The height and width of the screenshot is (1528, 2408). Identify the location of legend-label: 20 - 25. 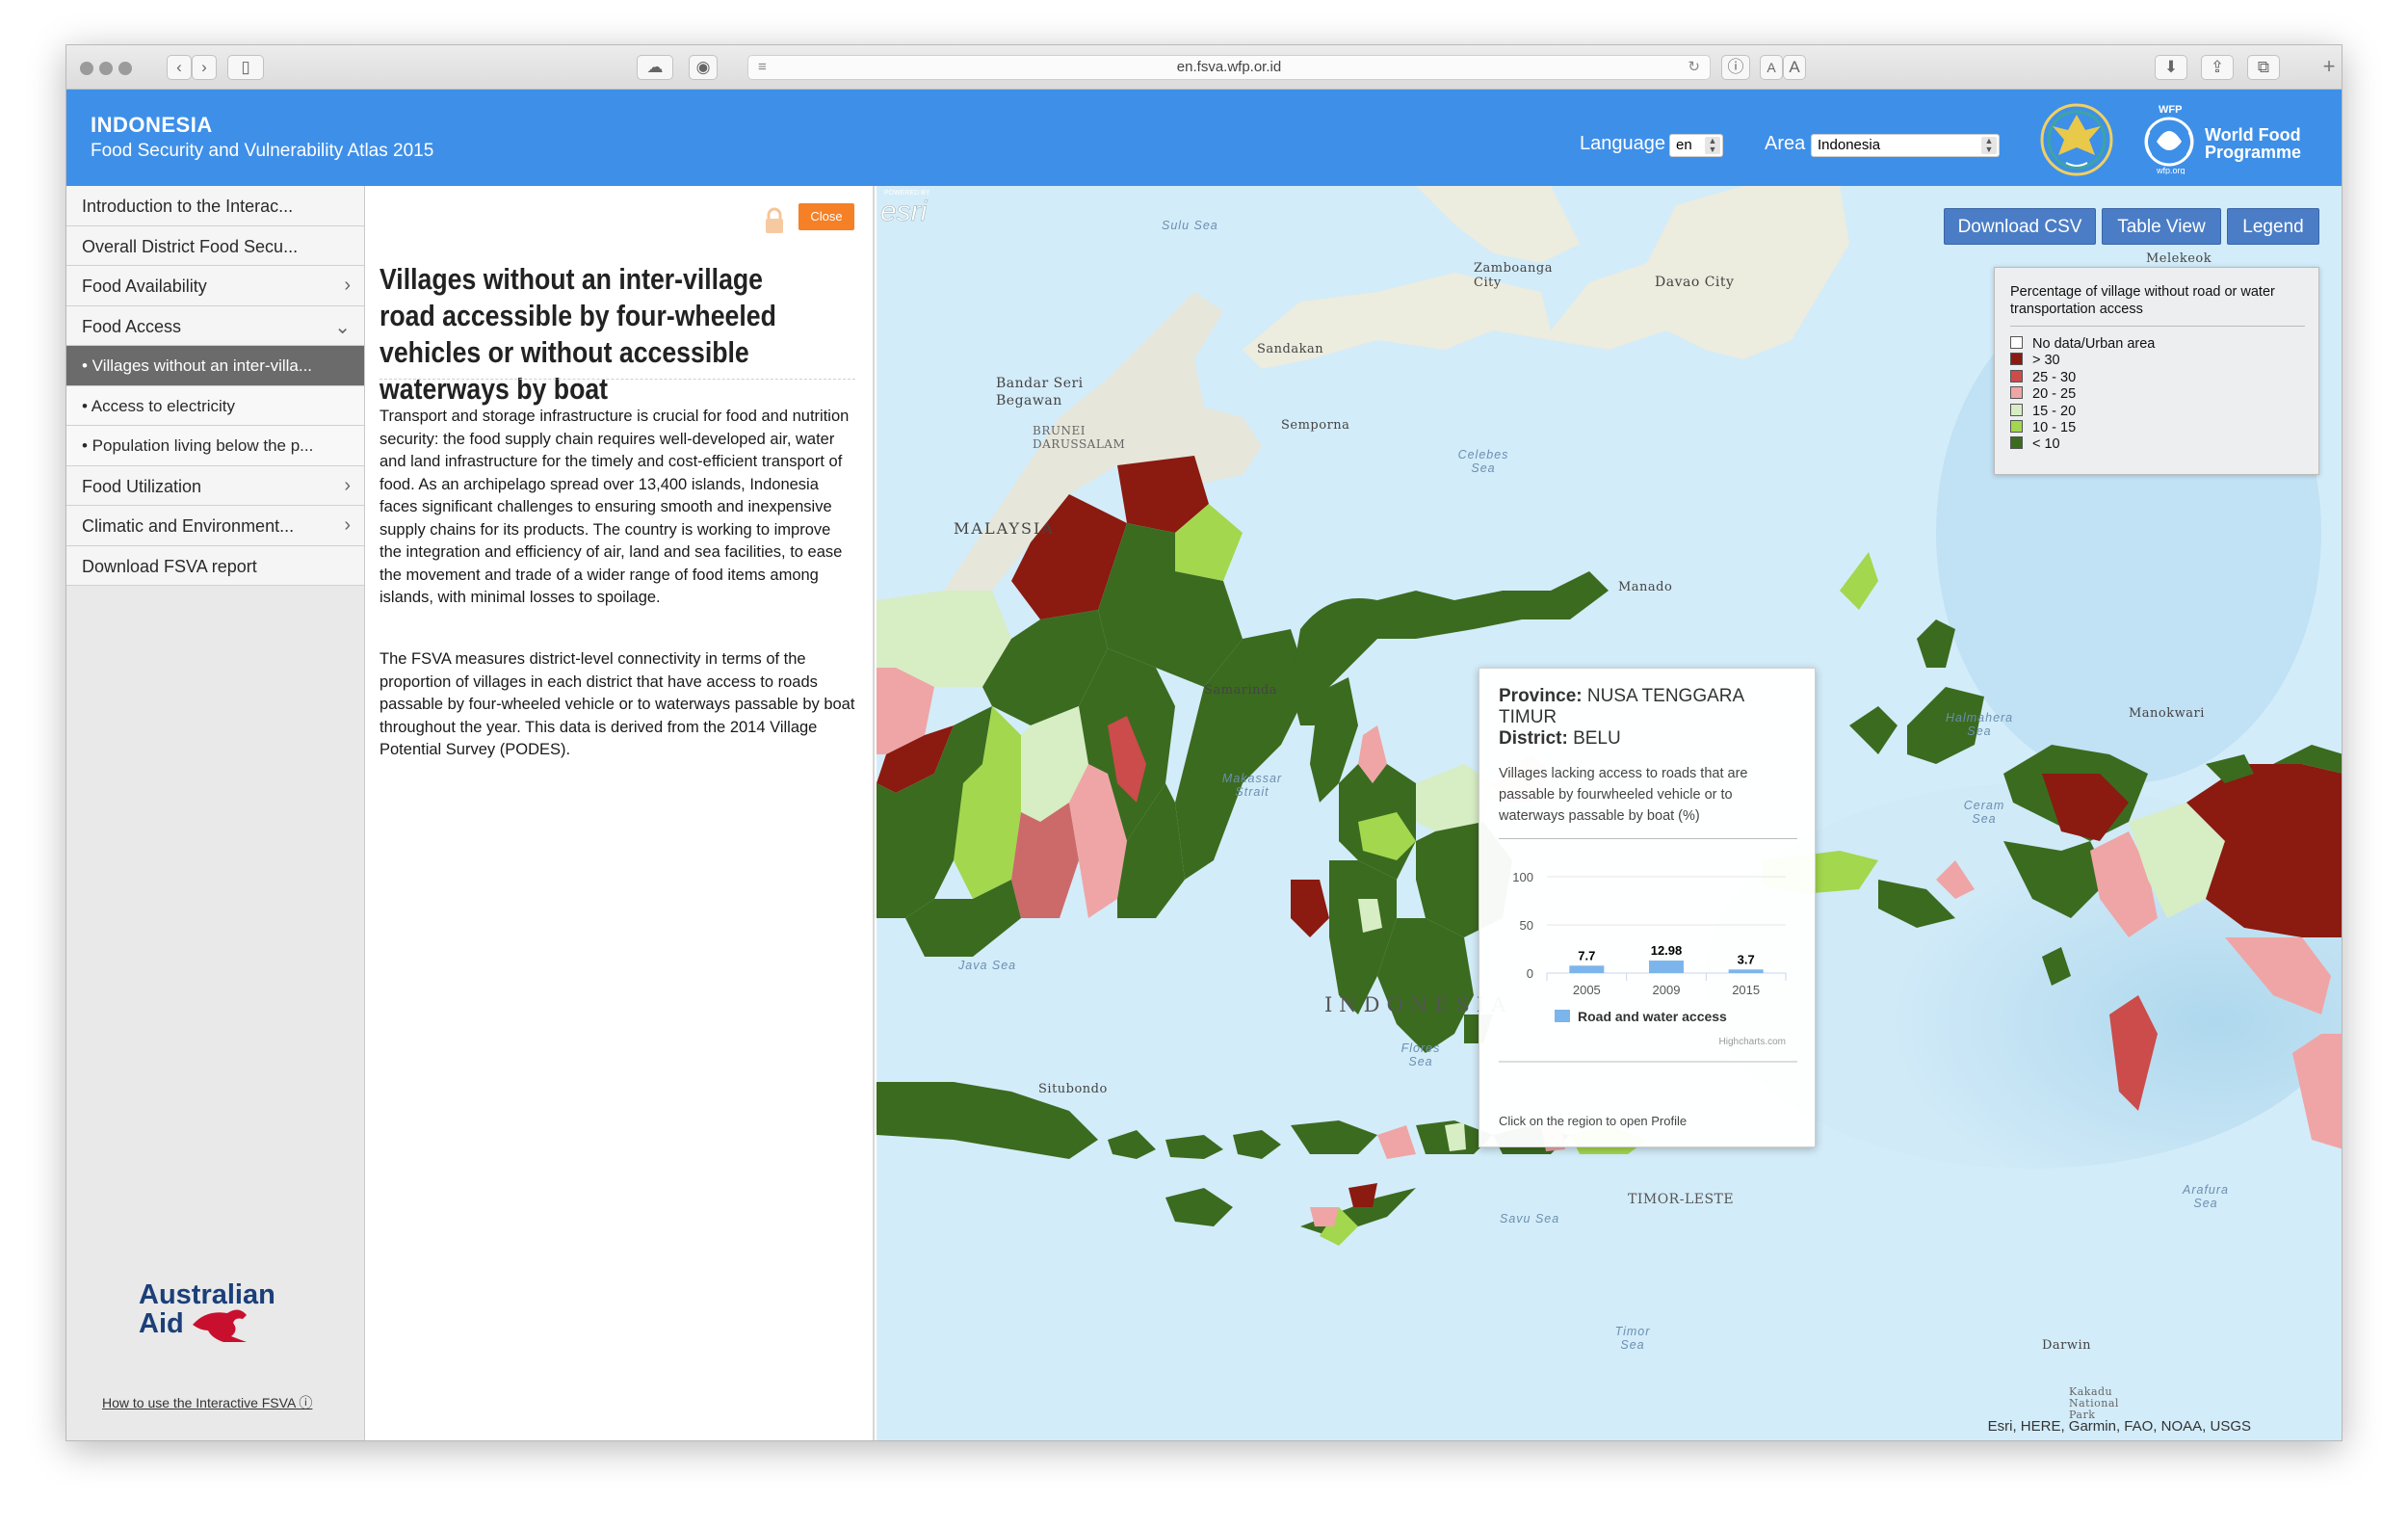
(2054, 394).